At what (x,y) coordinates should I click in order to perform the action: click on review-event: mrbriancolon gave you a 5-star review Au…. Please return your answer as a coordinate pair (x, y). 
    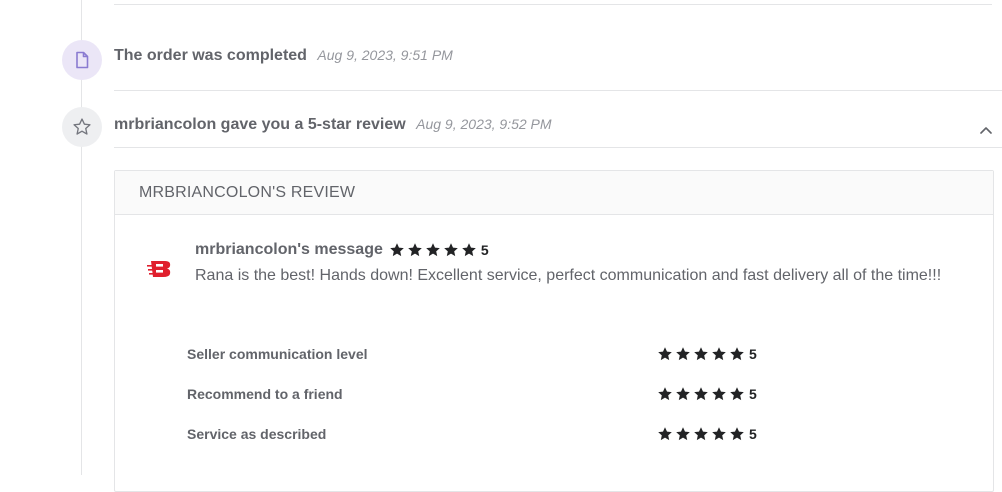
    Looking at the image, I should click on (333, 125).